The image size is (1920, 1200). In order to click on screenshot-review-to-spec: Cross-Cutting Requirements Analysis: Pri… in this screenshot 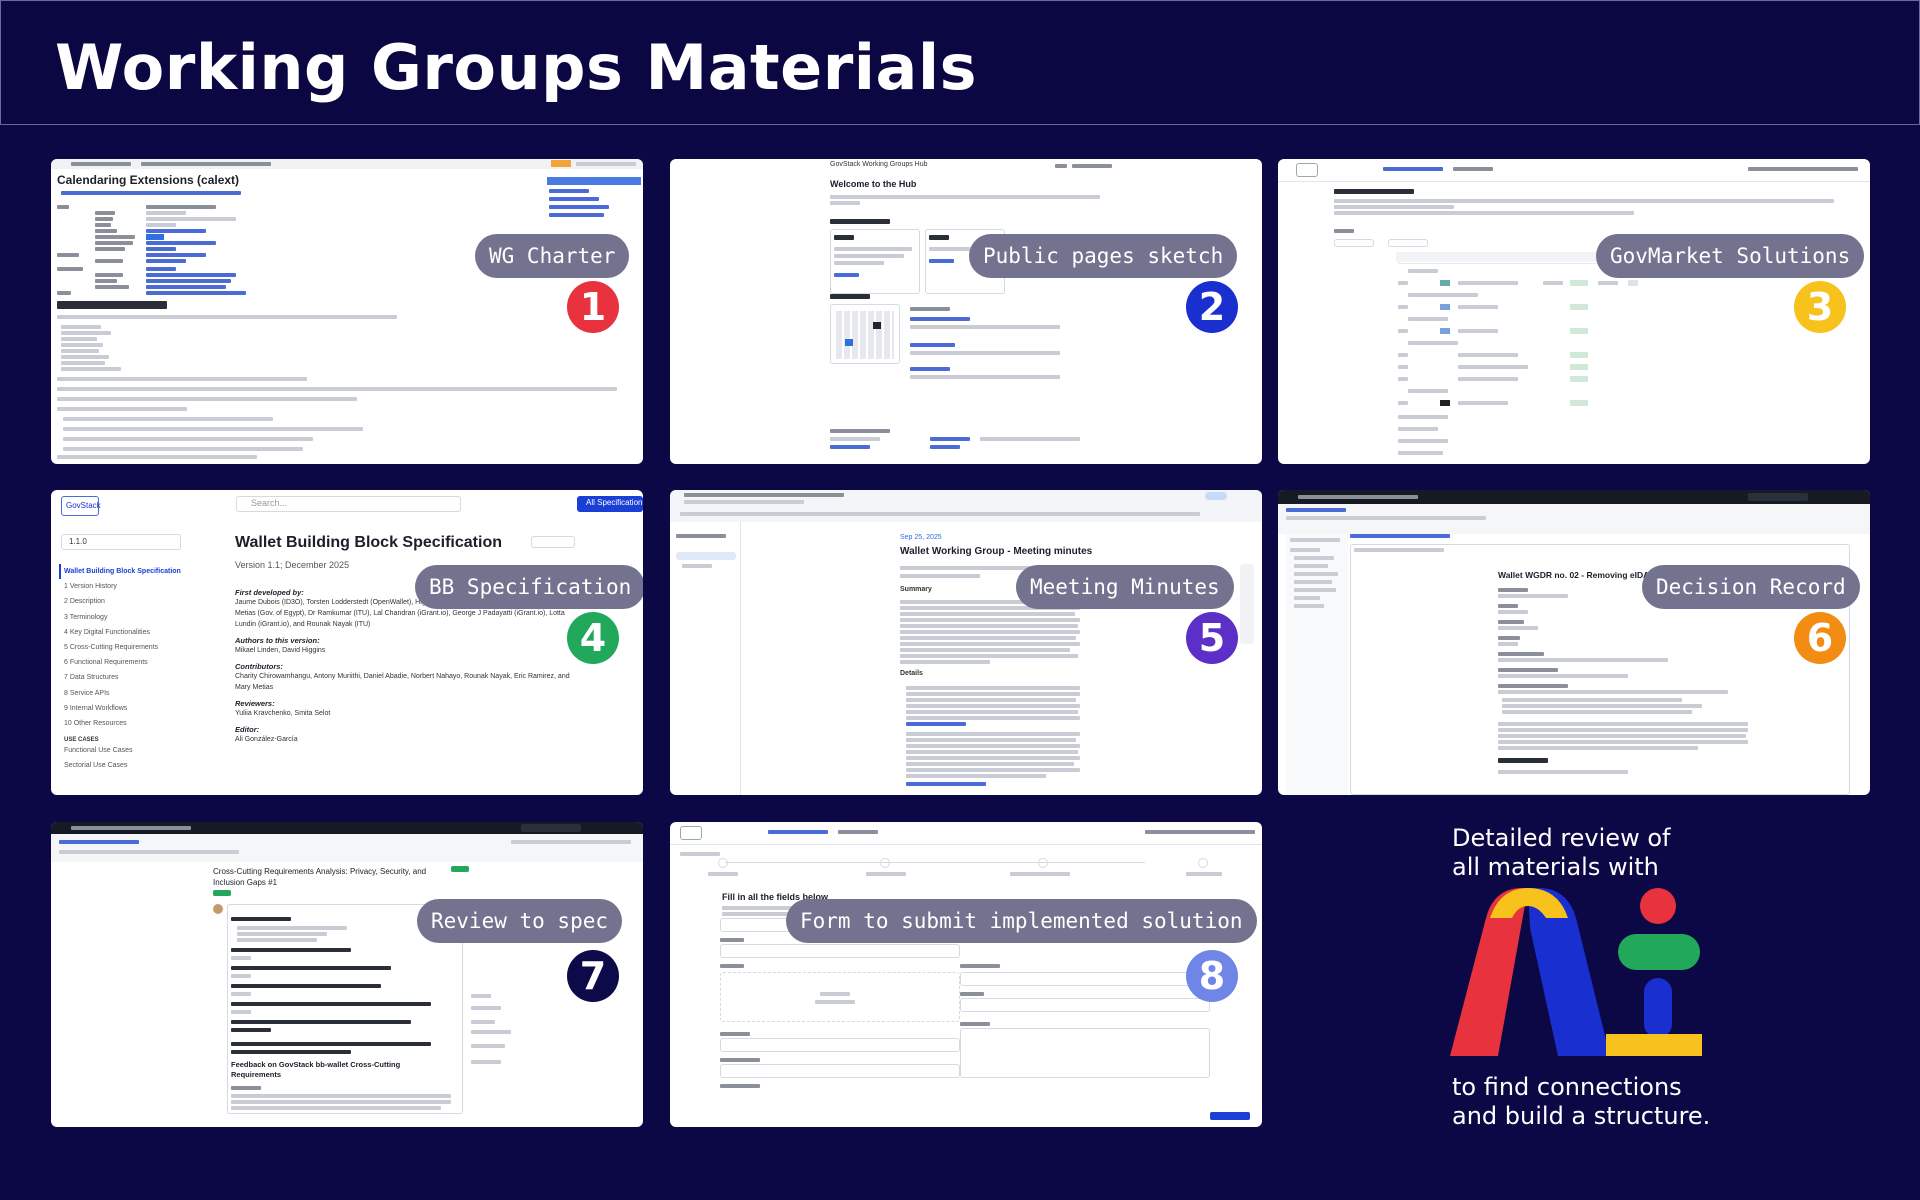, I will do `click(347, 974)`.